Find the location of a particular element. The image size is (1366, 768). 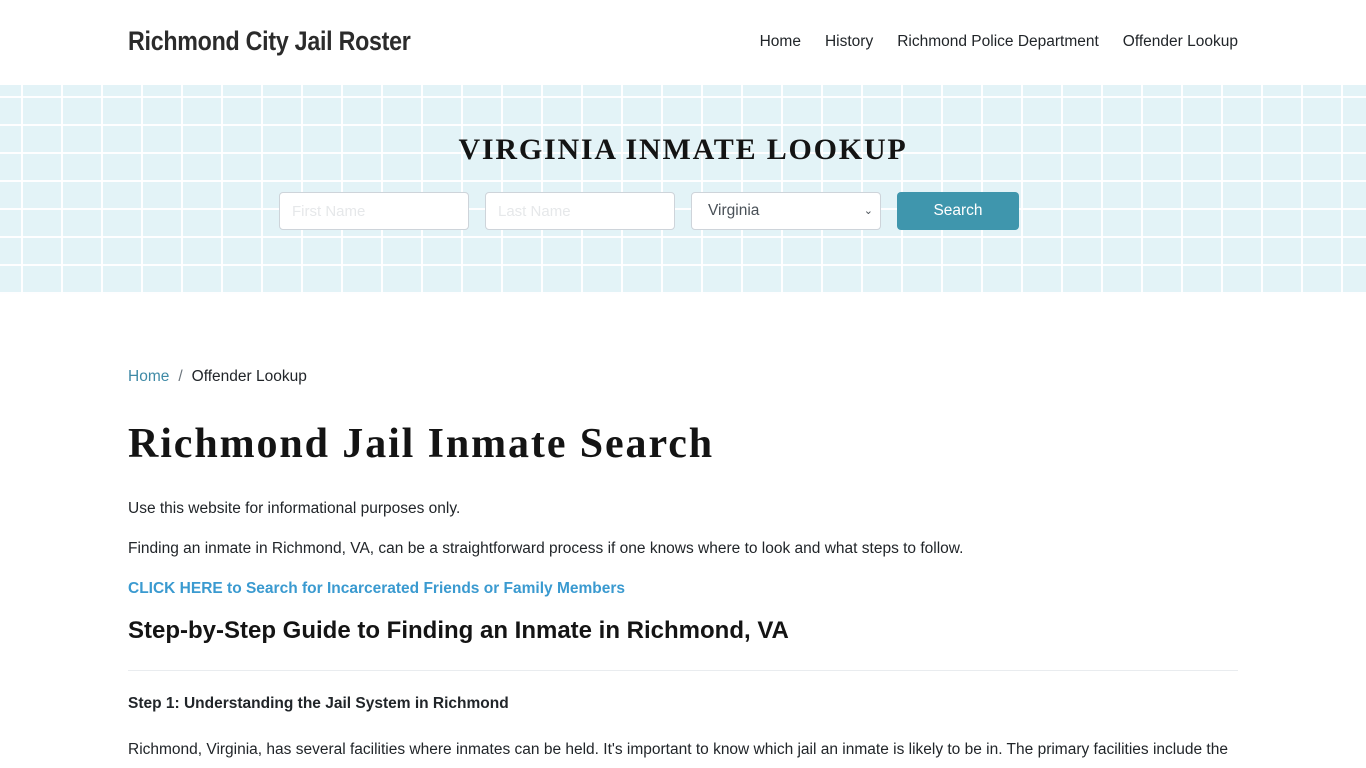

page-title: Richmond Jail Inmate Search is located at coordinates (421, 444).